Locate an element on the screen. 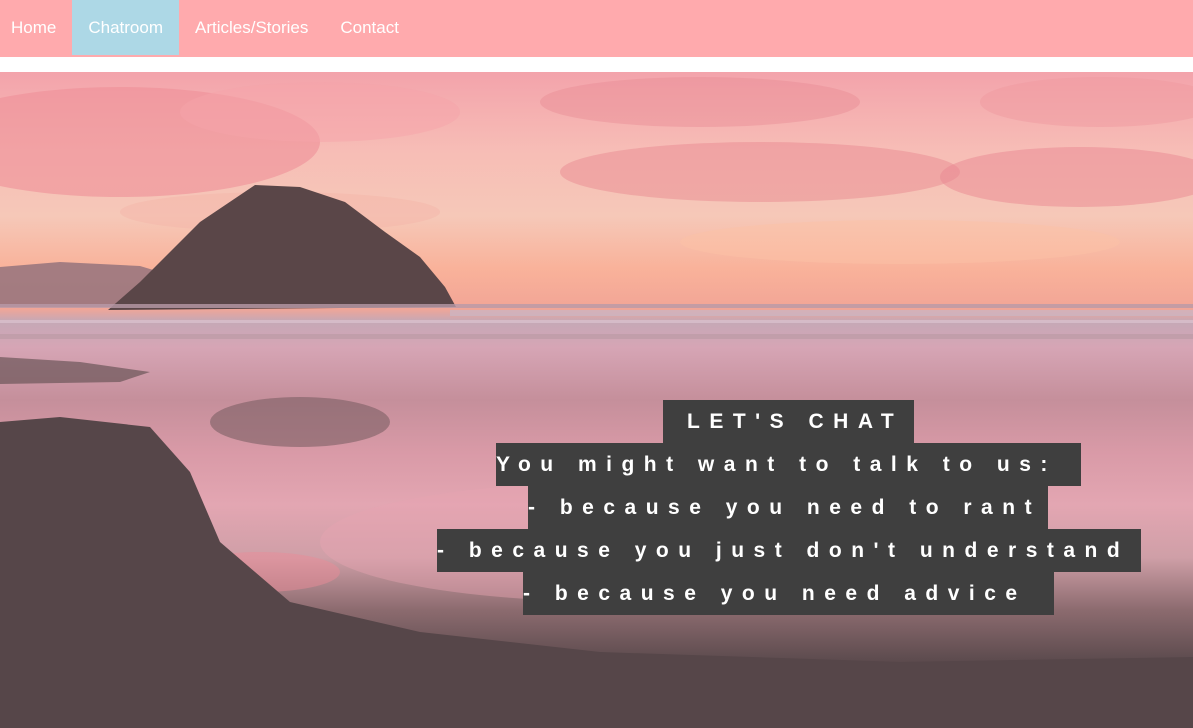  nav-chatroom: Chatroom is located at coordinates (125, 27).